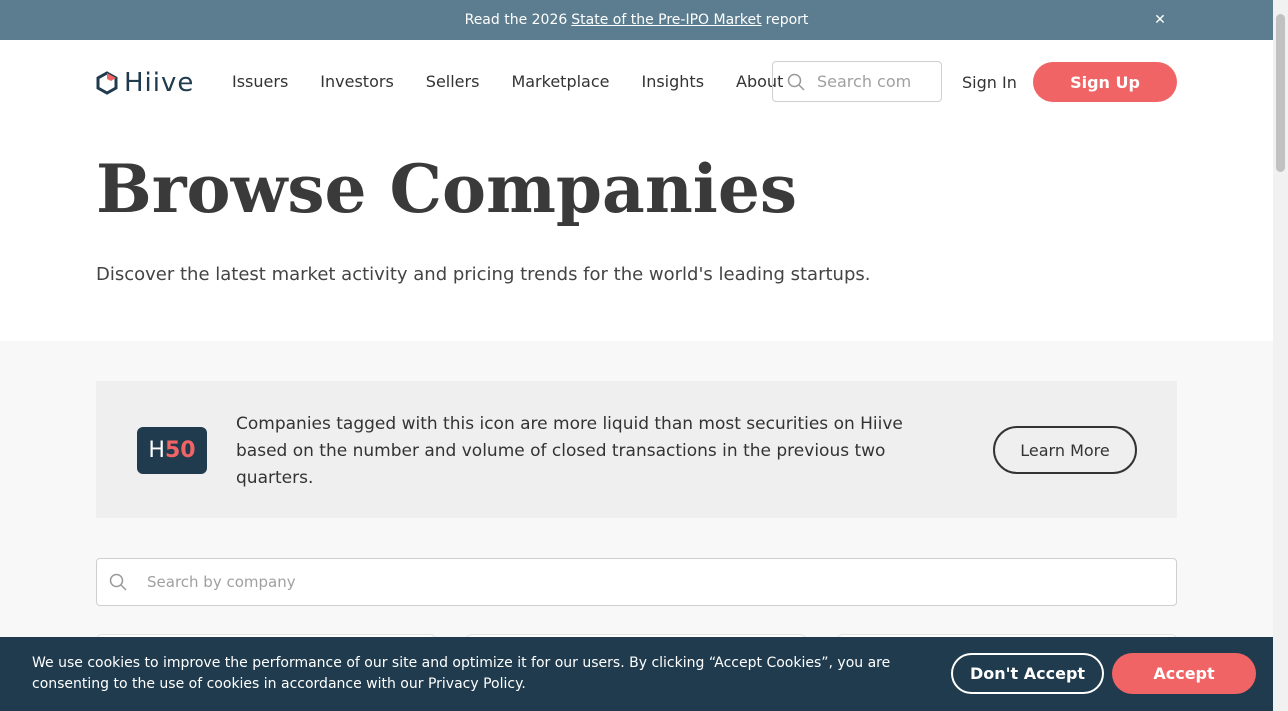 This screenshot has width=1288, height=711. Describe the element at coordinates (1280, 93) in the screenshot. I see `scrollbar-thumb` at that location.